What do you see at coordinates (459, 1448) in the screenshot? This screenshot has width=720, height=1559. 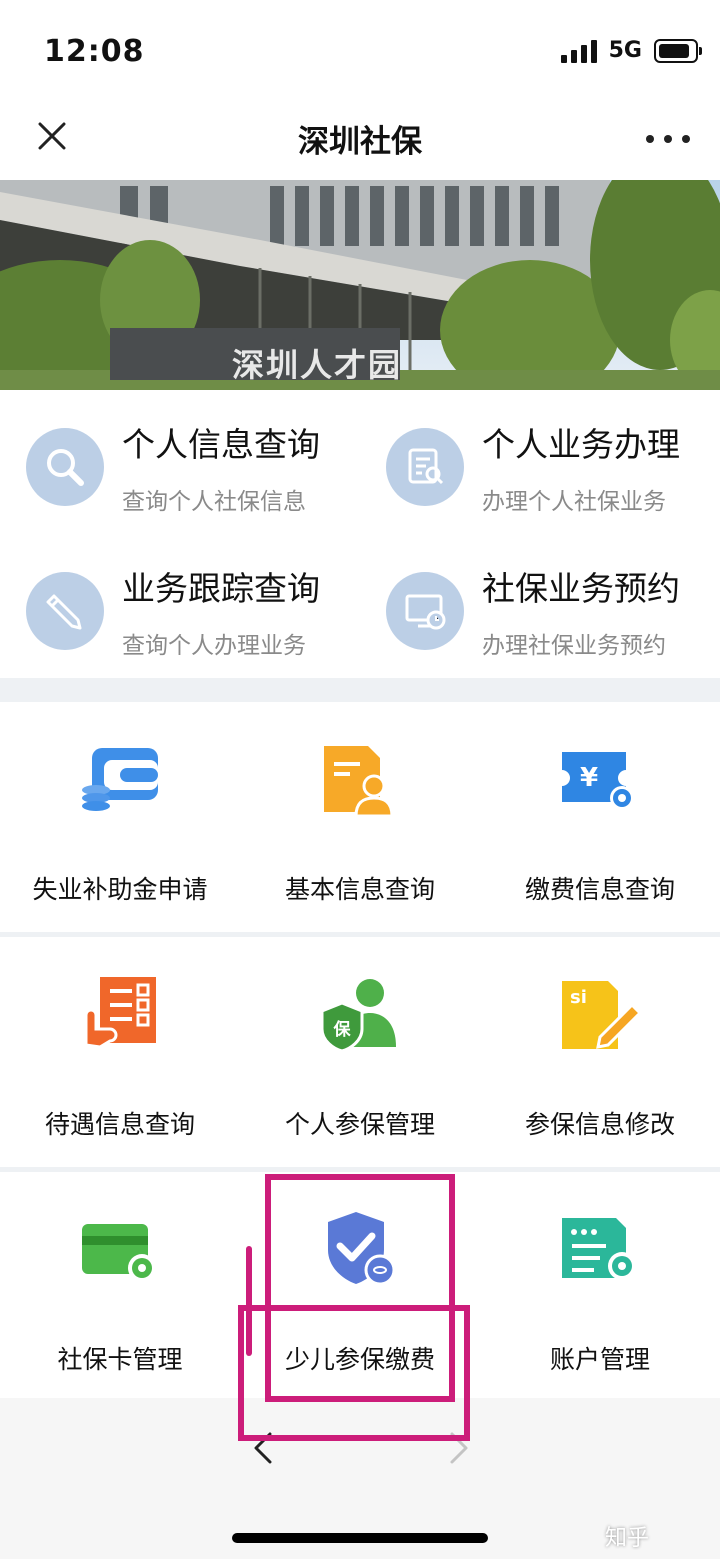 I see `forward-arrow-icon` at bounding box center [459, 1448].